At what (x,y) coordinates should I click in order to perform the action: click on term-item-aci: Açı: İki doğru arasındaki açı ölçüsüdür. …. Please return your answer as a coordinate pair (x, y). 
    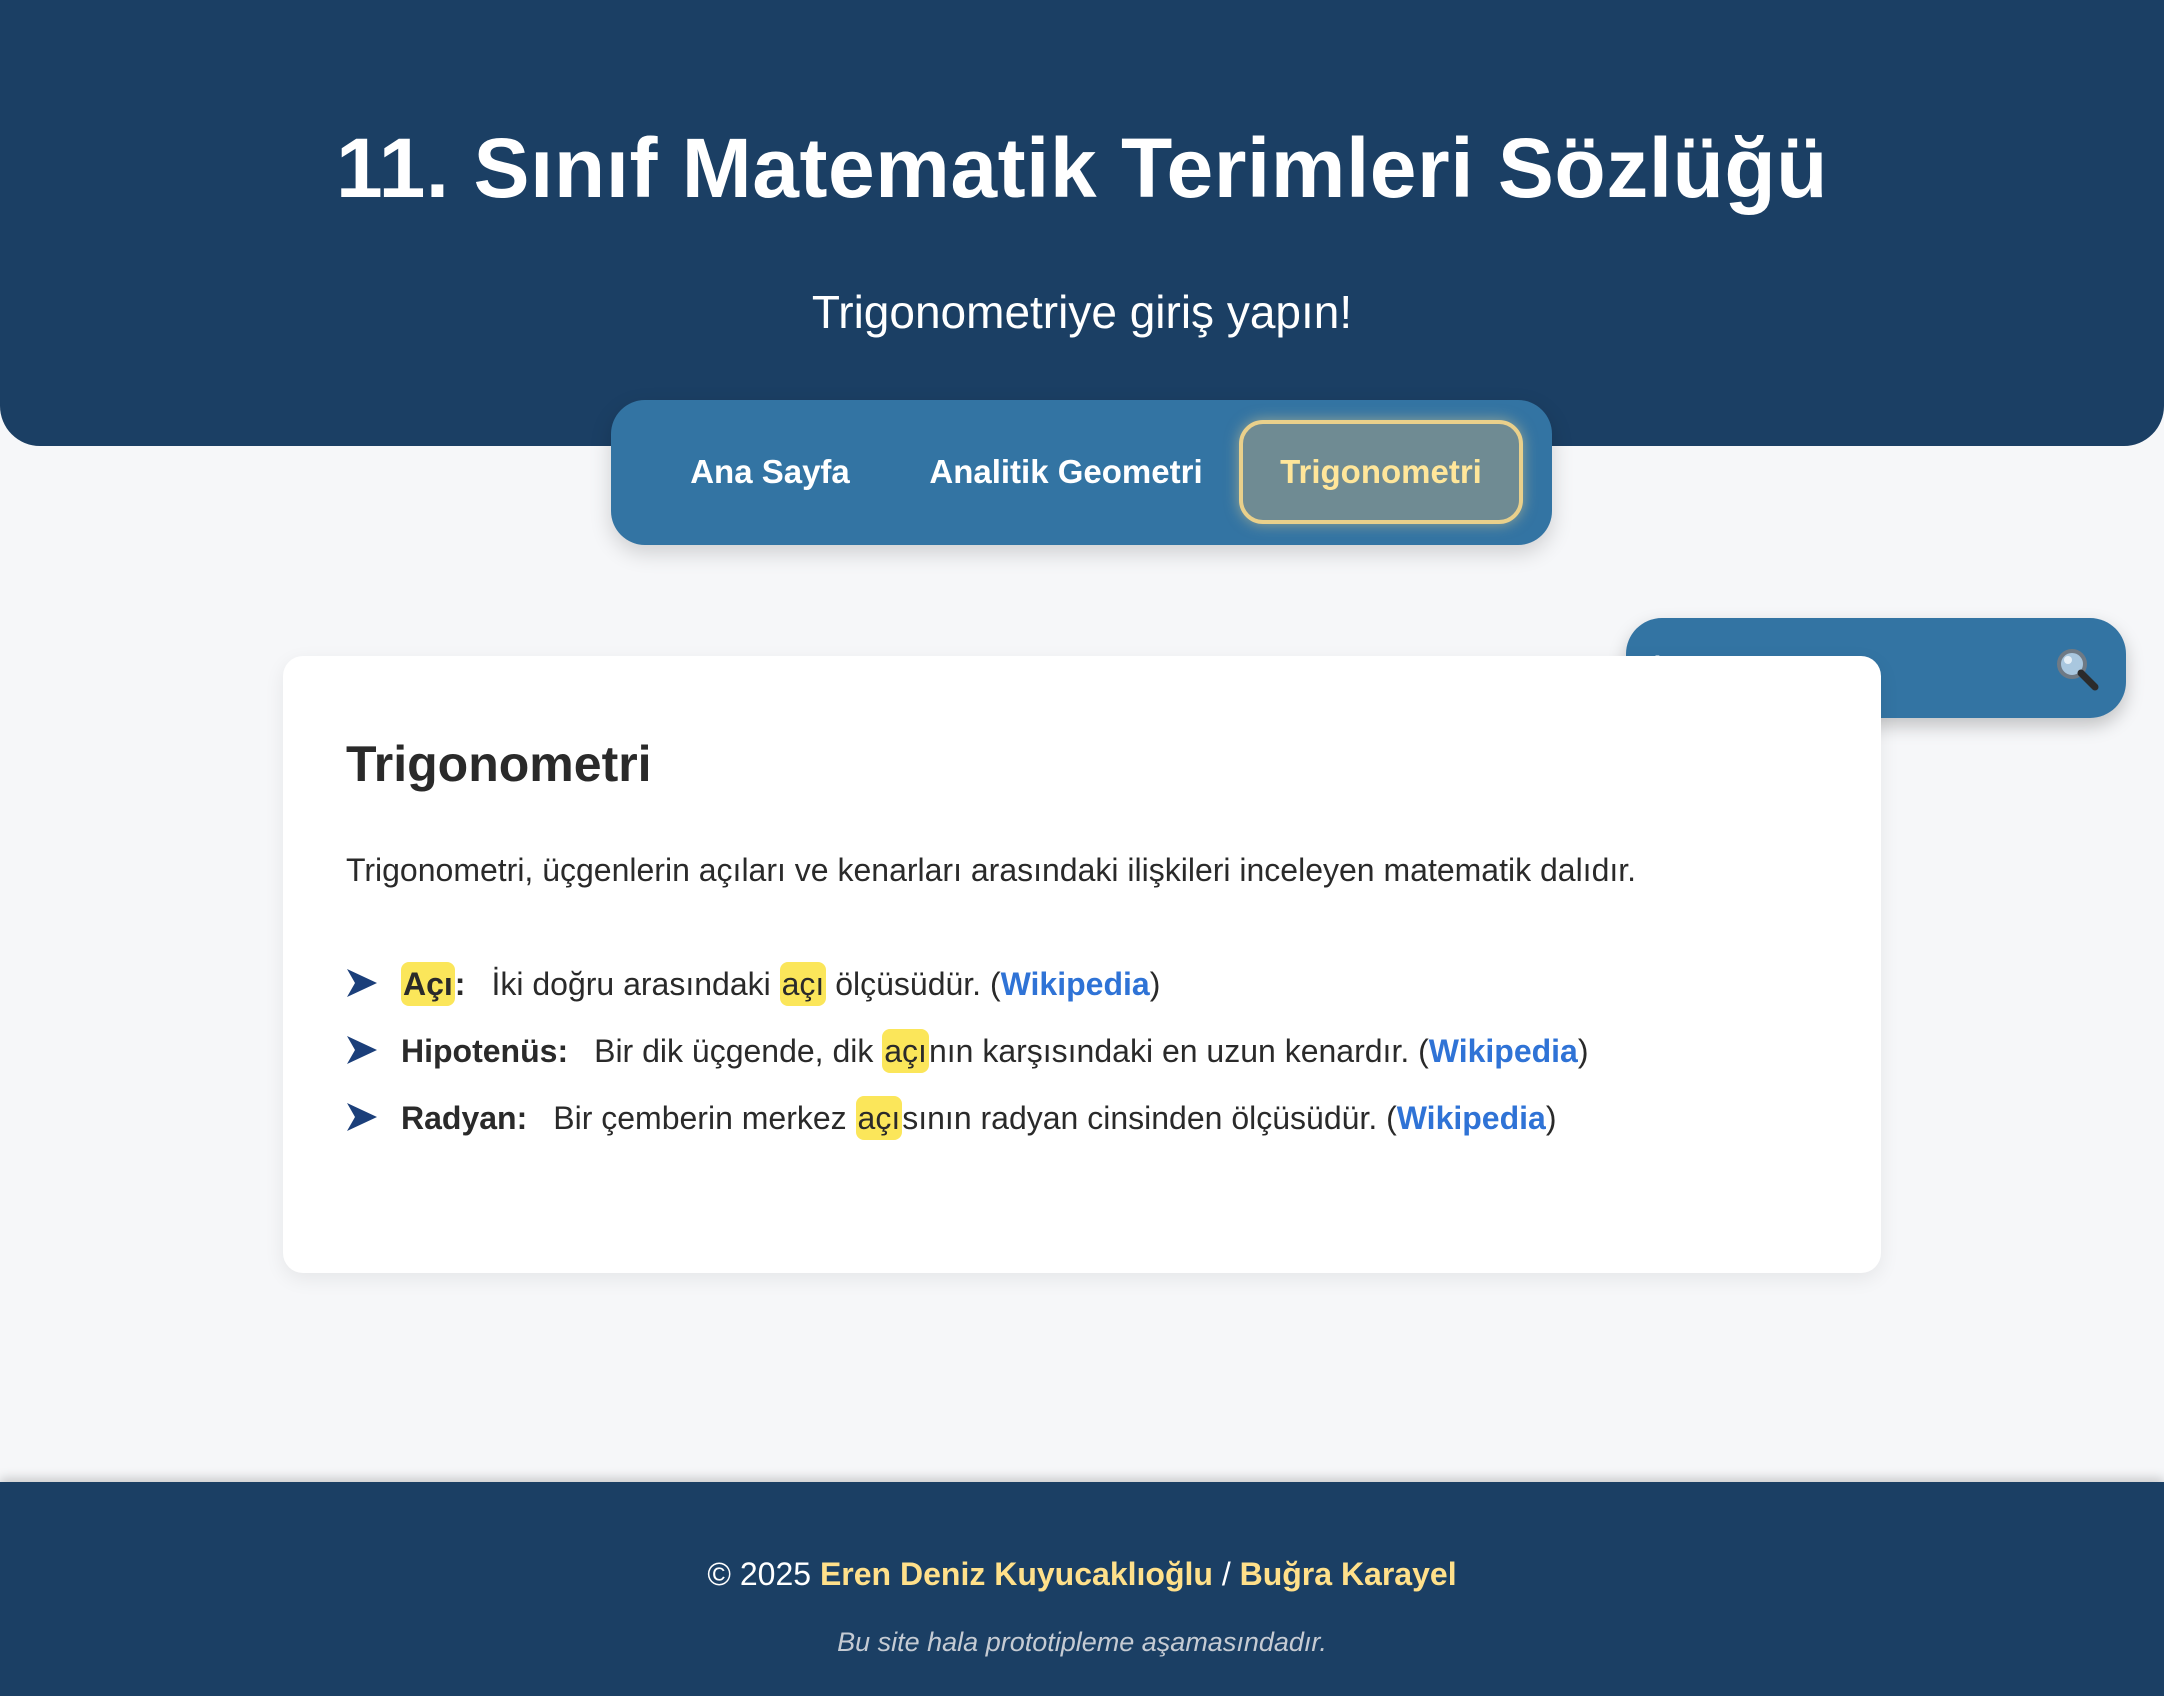
    Looking at the image, I should click on (1096, 989).